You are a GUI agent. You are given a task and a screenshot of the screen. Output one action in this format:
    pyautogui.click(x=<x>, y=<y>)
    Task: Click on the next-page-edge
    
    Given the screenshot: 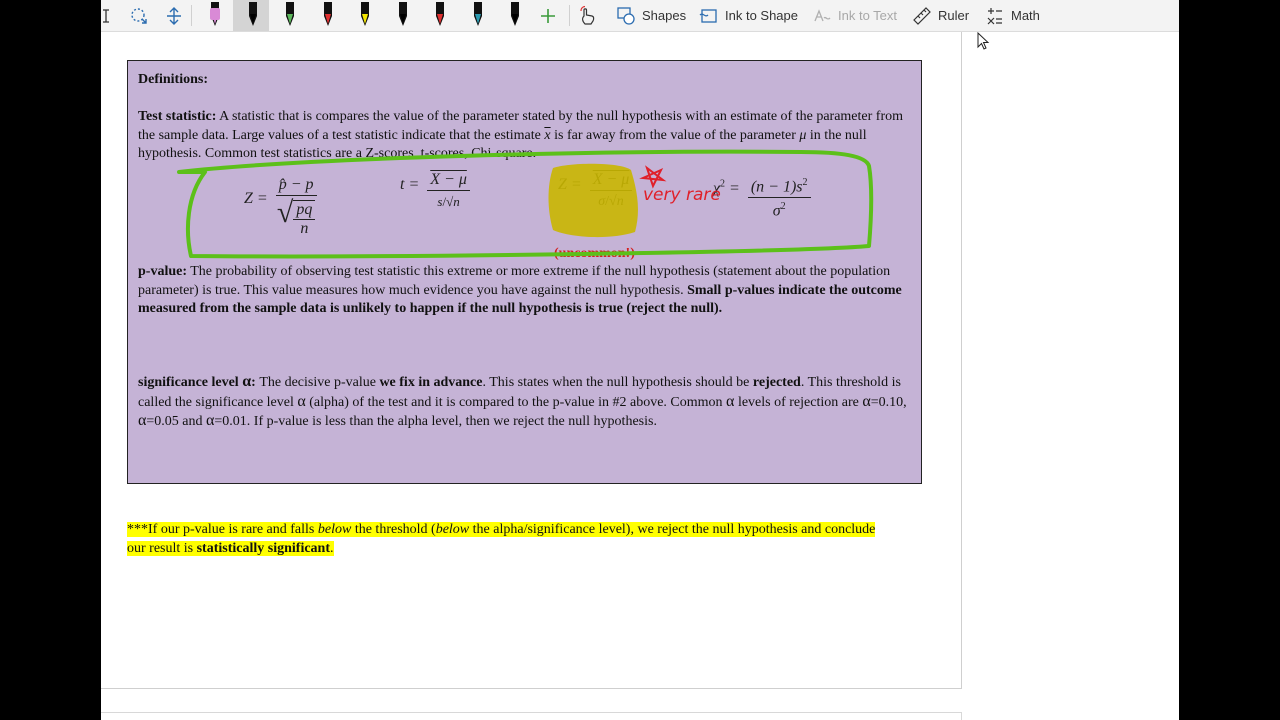 What is the action you would take?
    pyautogui.click(x=531, y=716)
    